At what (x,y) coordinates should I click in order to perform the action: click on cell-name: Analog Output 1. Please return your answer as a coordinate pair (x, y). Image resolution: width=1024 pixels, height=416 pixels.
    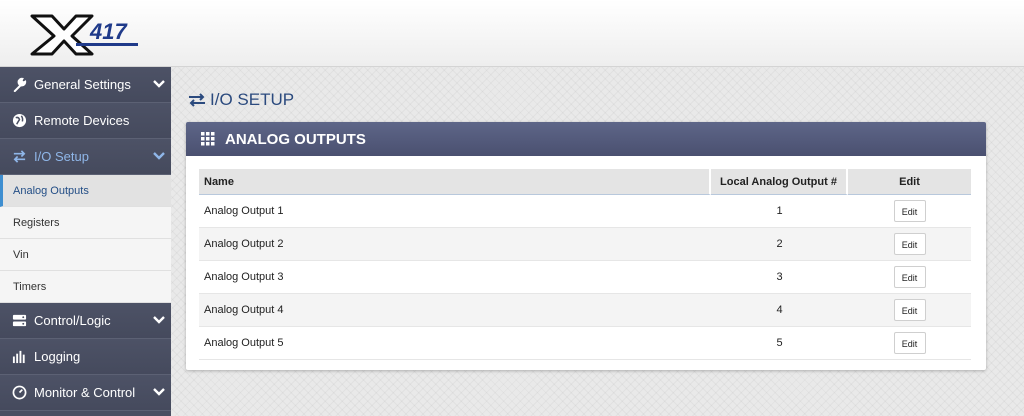
    Looking at the image, I should click on (455, 211).